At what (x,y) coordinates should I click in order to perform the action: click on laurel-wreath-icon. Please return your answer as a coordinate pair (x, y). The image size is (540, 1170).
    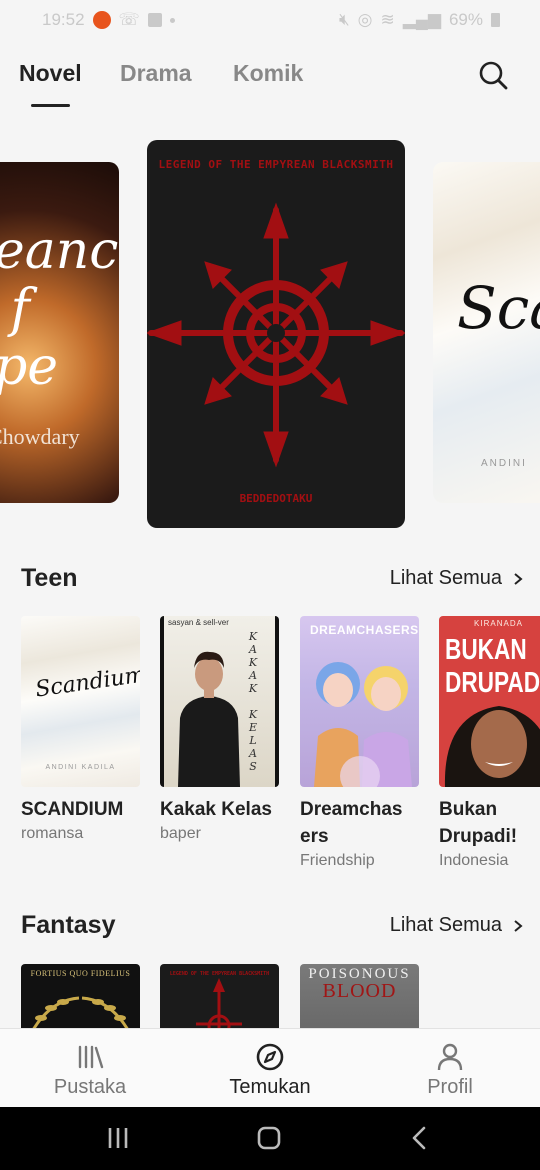
    Looking at the image, I should click on (80, 1012).